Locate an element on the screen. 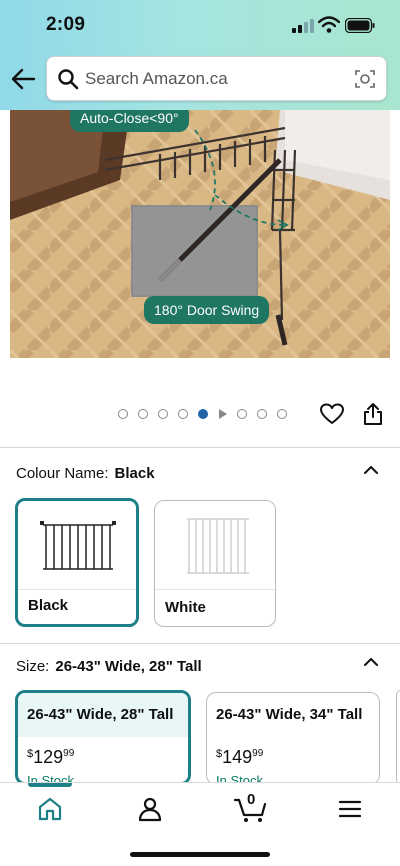  size-option: 26-43" Wide, 34" Tall $14999 In Stock is located at coordinates (293, 738).